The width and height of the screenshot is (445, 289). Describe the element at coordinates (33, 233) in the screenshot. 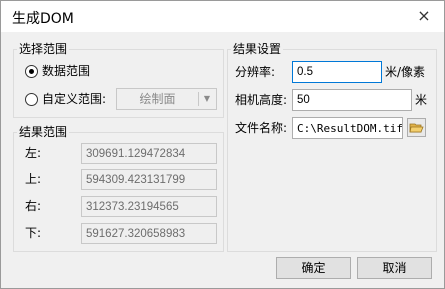

I see `bottom-label: 下:` at that location.